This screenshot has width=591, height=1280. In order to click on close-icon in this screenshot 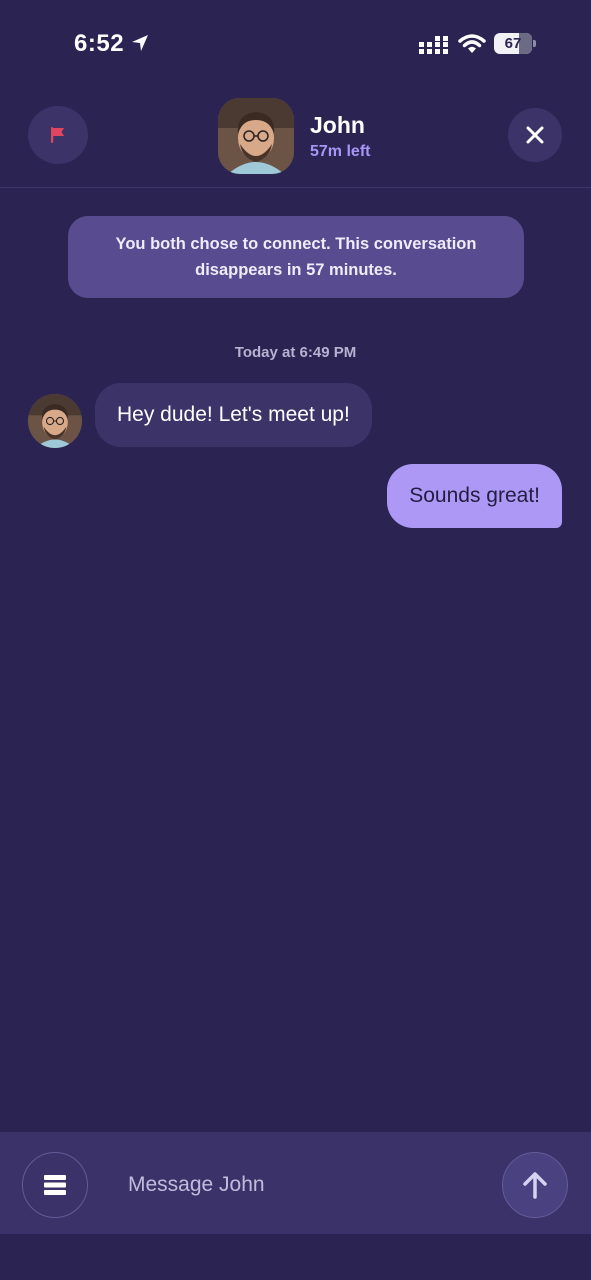, I will do `click(535, 135)`.